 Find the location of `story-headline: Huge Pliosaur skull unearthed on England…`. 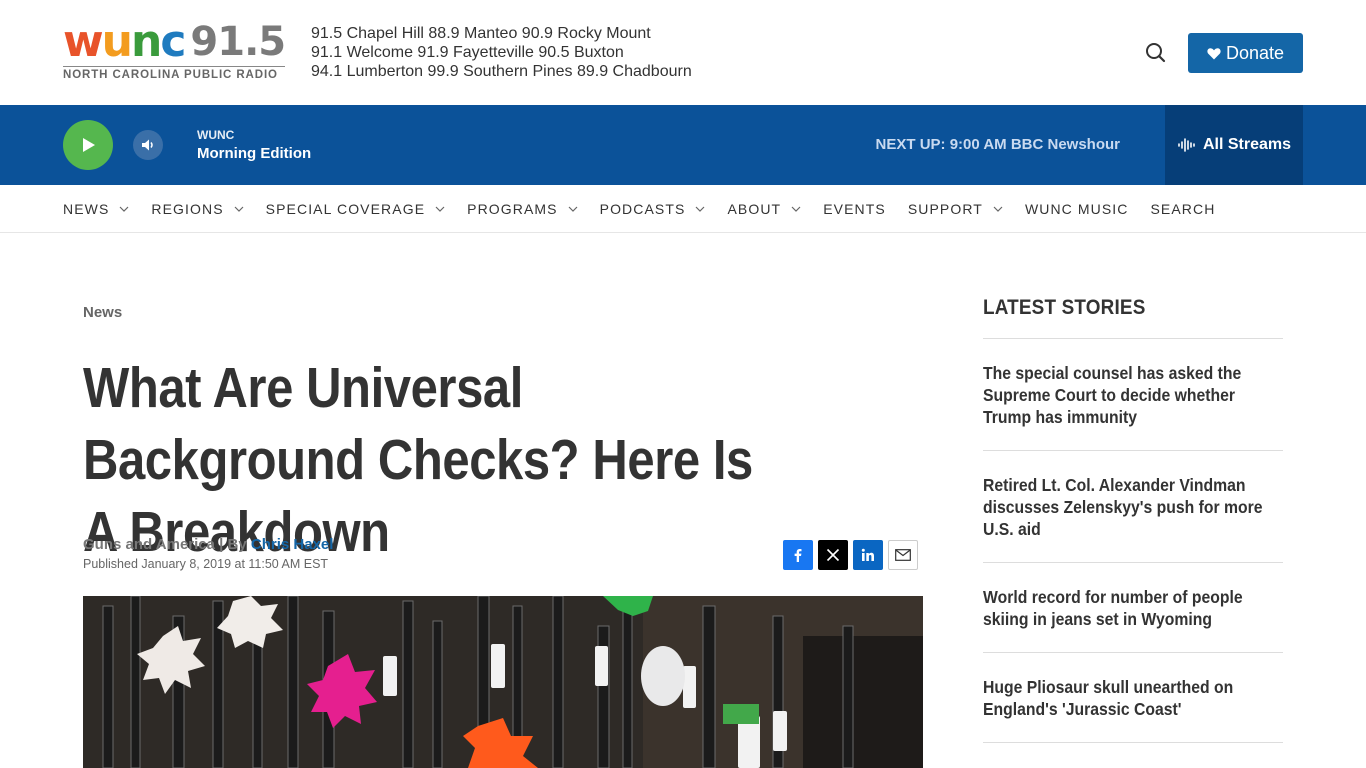

story-headline: Huge Pliosaur skull unearthed on England… is located at coordinates (1108, 698).